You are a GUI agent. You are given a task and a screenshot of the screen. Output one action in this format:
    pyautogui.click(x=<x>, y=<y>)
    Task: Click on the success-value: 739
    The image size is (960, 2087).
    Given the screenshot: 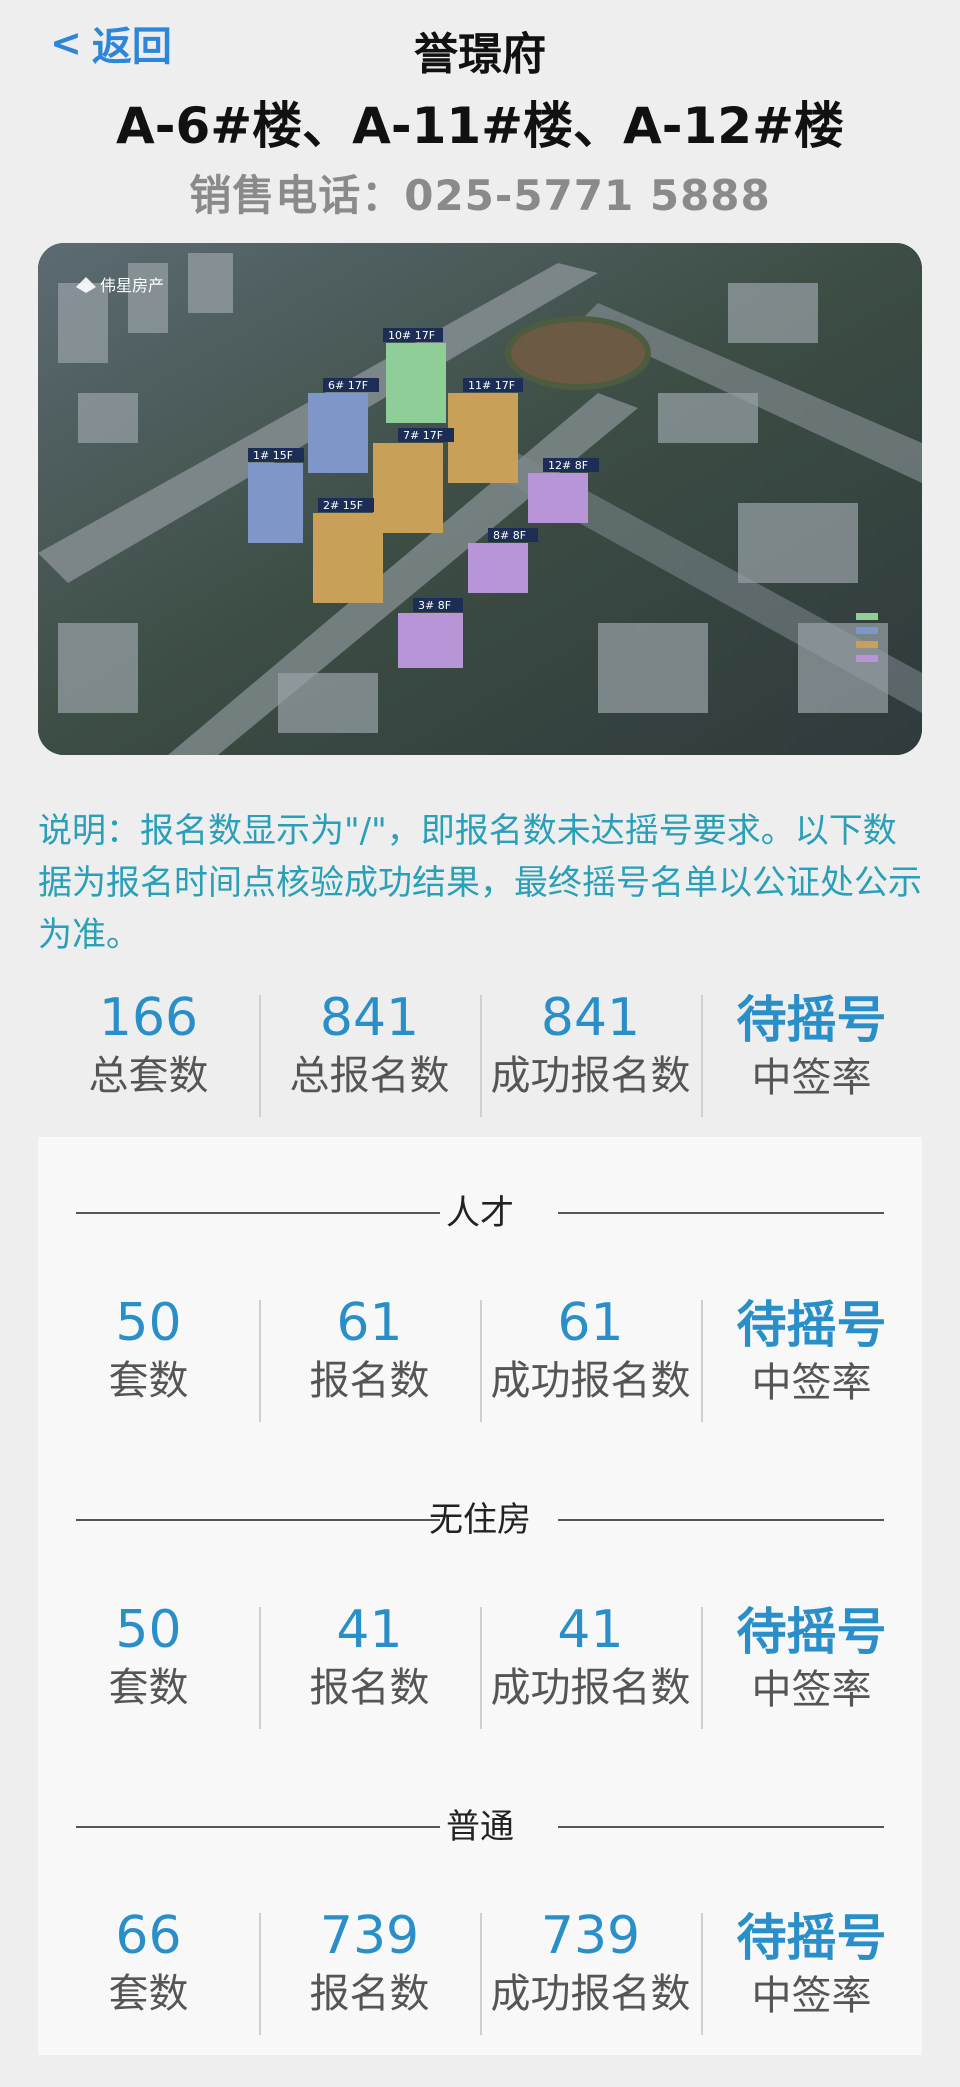 What is the action you would take?
    pyautogui.click(x=590, y=1936)
    